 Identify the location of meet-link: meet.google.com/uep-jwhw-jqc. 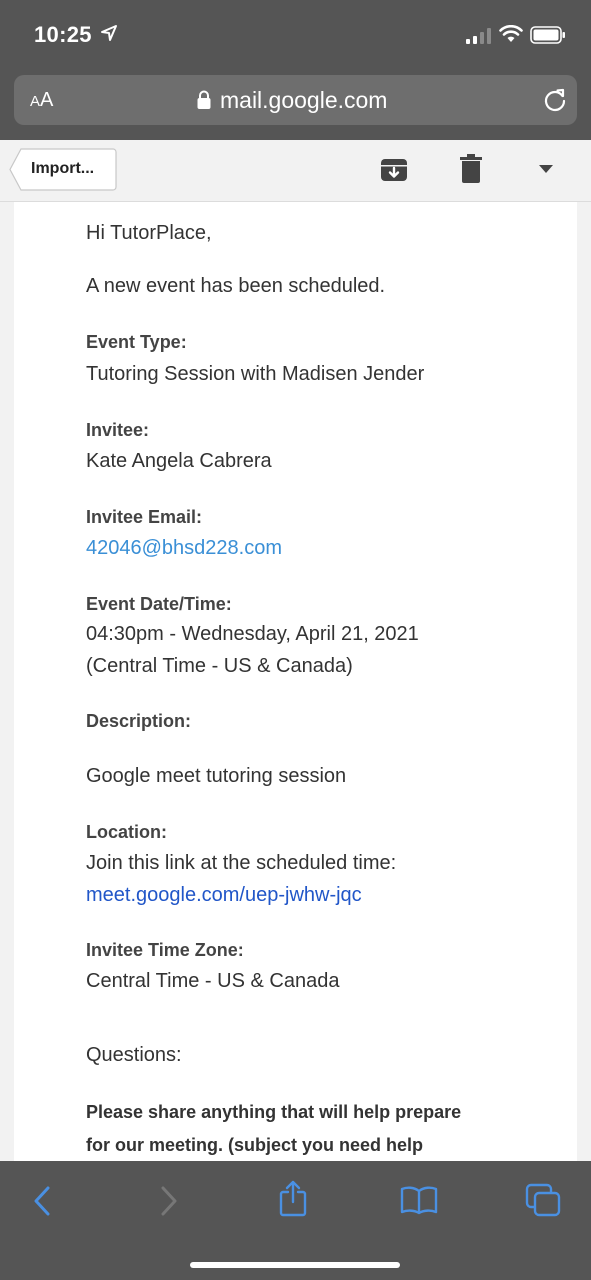
(224, 895).